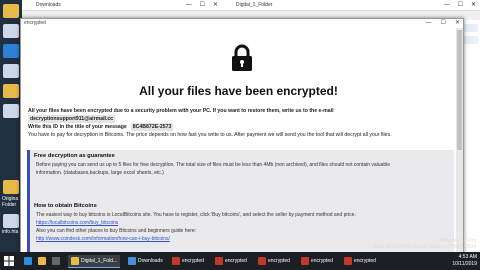  Describe the element at coordinates (150, 261) in the screenshot. I see `taskbar-item-label: Downloads` at that location.